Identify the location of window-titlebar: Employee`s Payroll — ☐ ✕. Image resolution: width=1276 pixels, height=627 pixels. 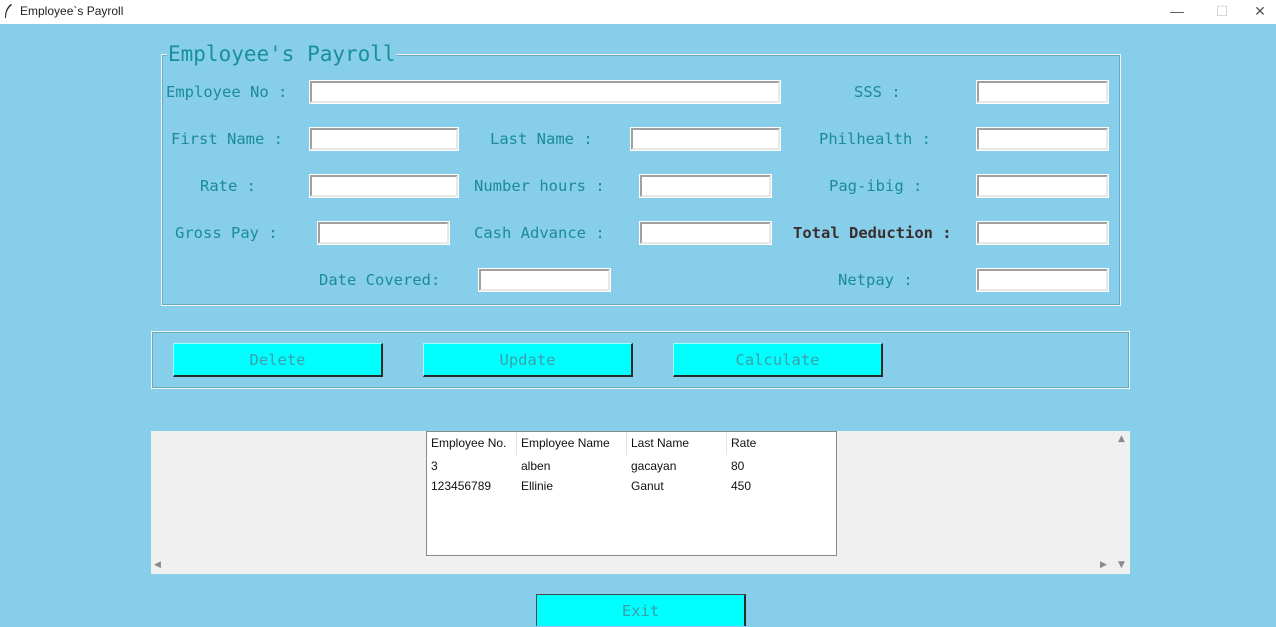
(638, 12).